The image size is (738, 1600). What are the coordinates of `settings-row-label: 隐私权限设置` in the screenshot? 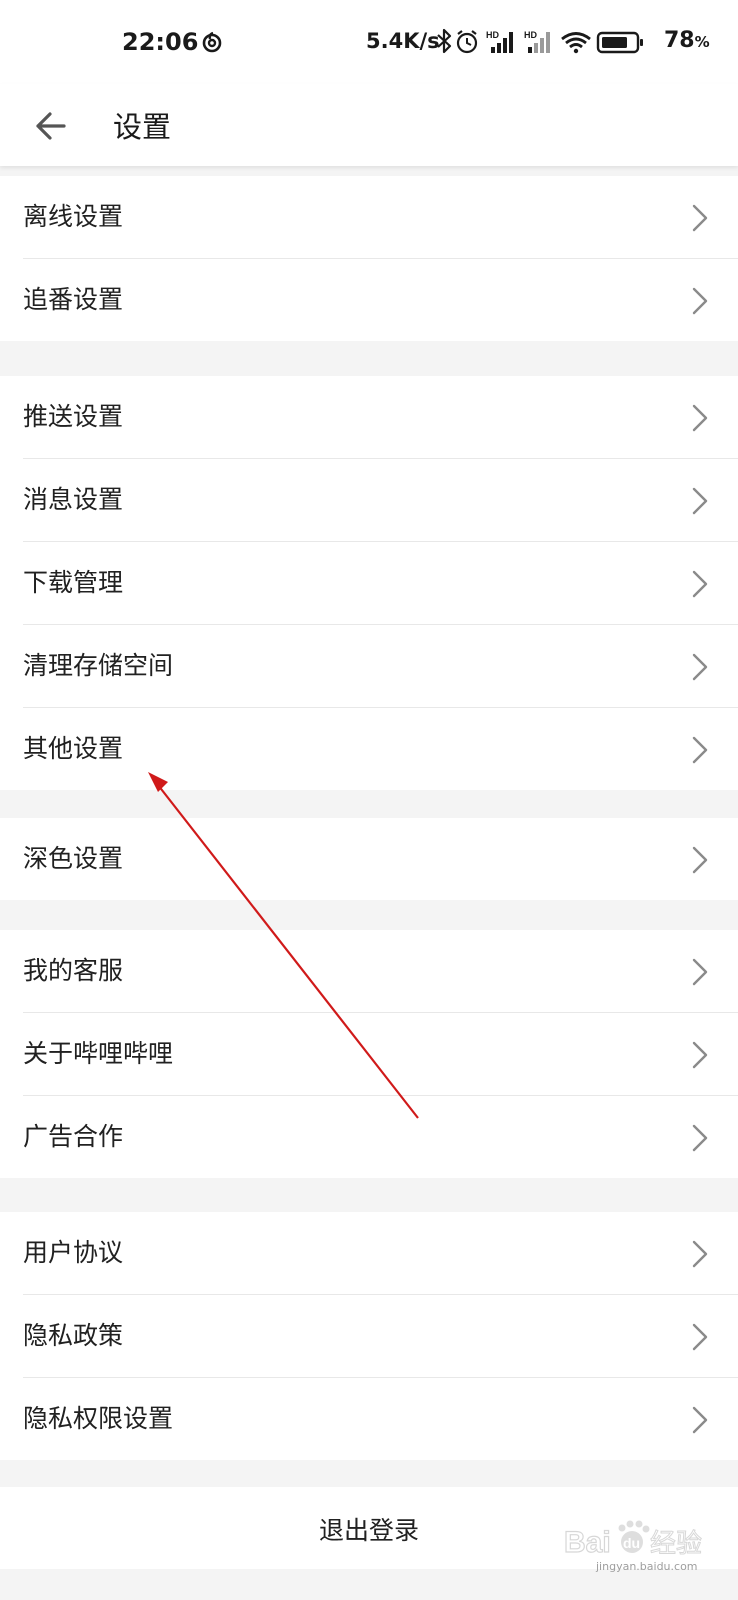 It's located at (98, 1418).